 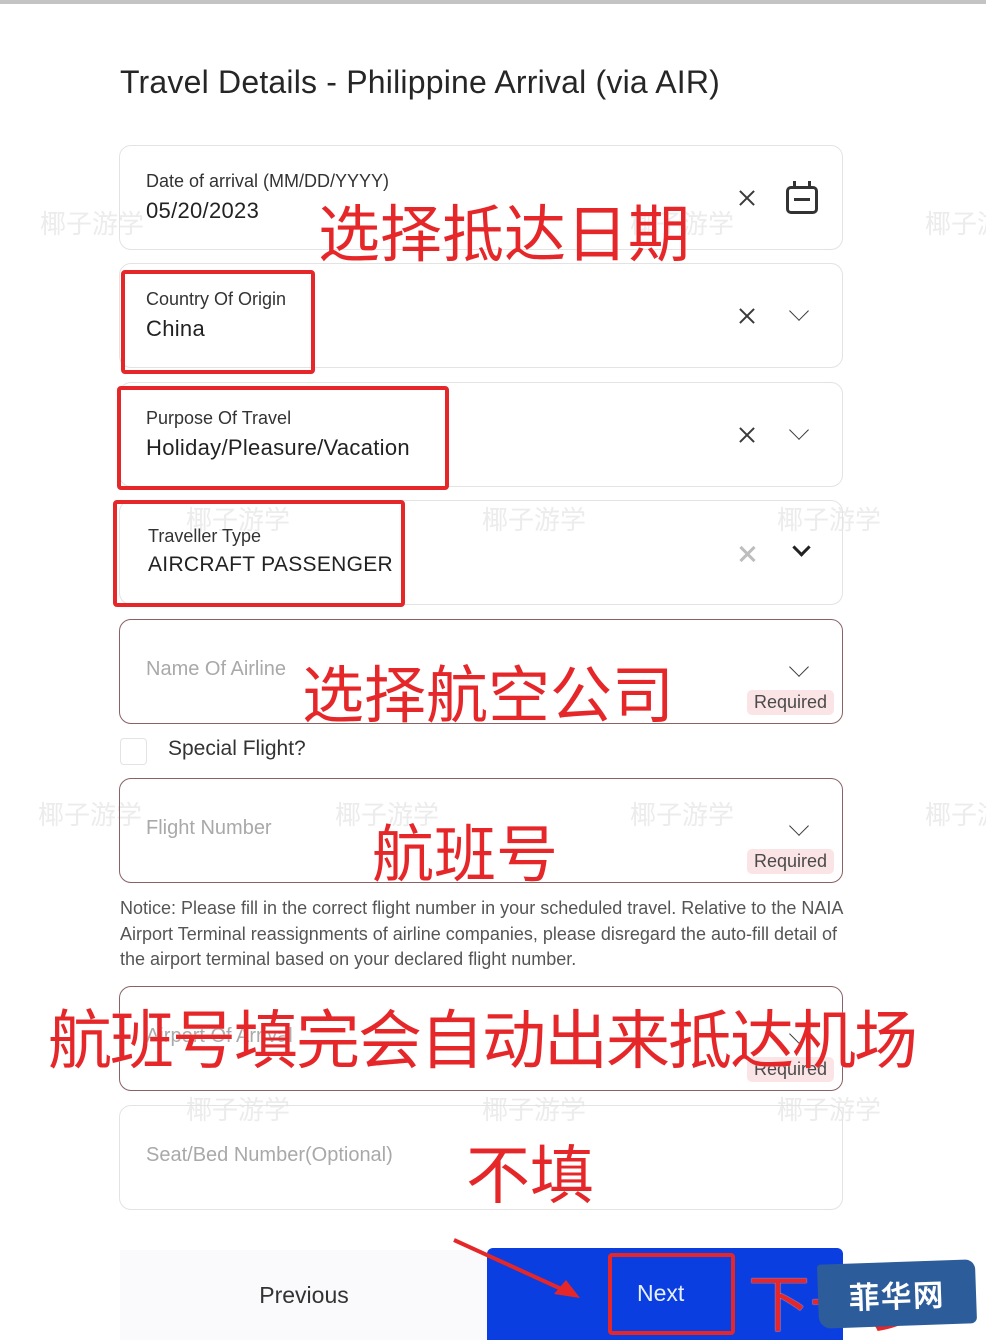 What do you see at coordinates (219, 418) in the screenshot?
I see `purpose-of-travel-label: Purpose Of Travel` at bounding box center [219, 418].